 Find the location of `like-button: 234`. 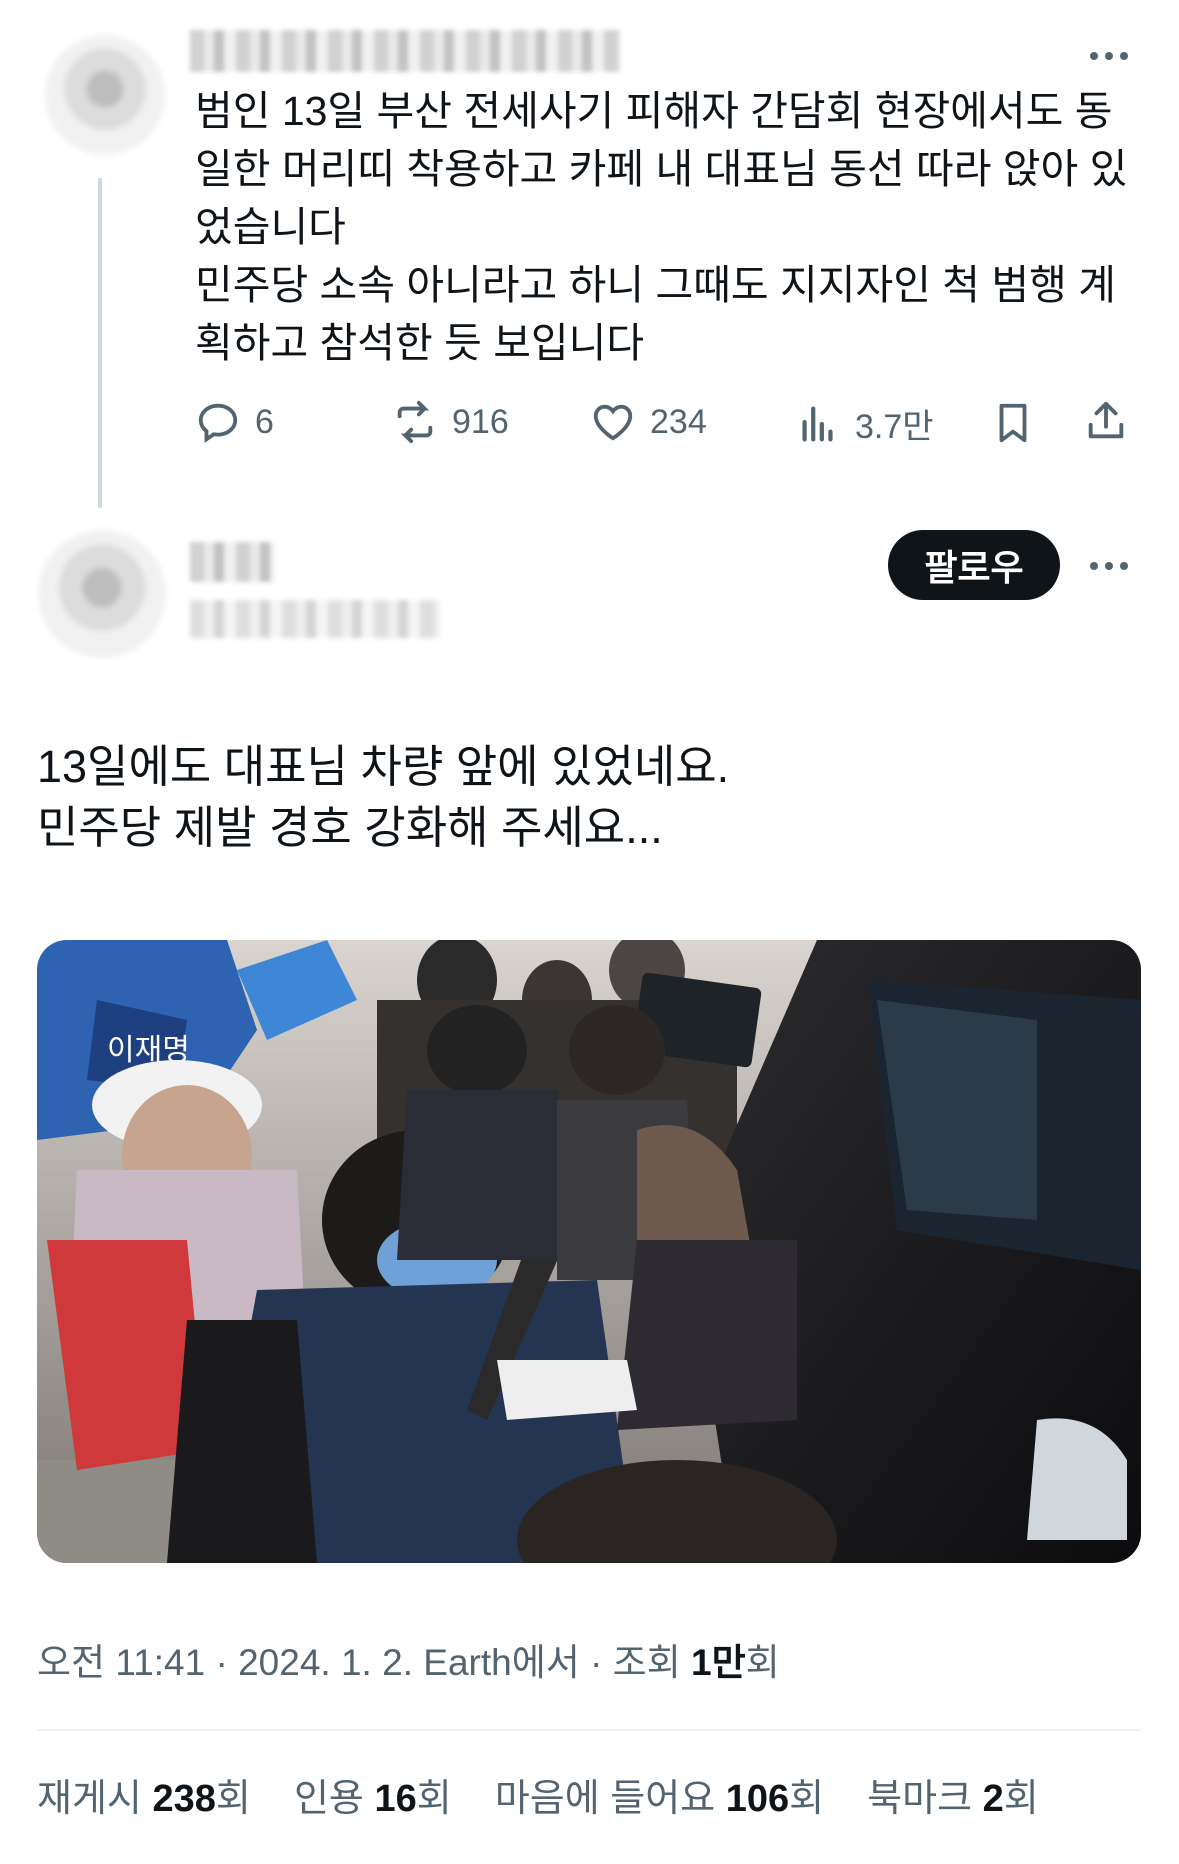

like-button: 234 is located at coordinates (648, 422).